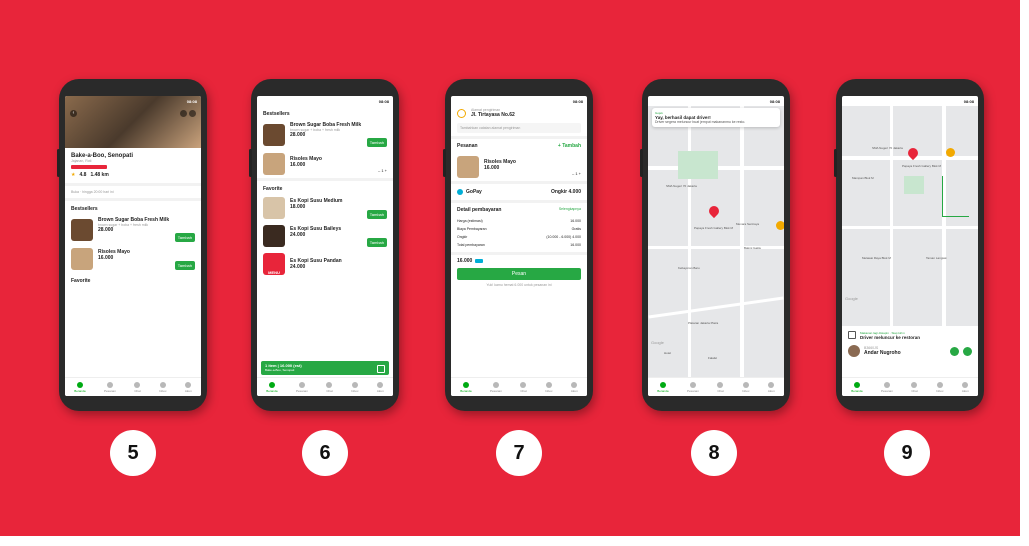  I want to click on distance-value: 1.48 km, so click(99, 175).